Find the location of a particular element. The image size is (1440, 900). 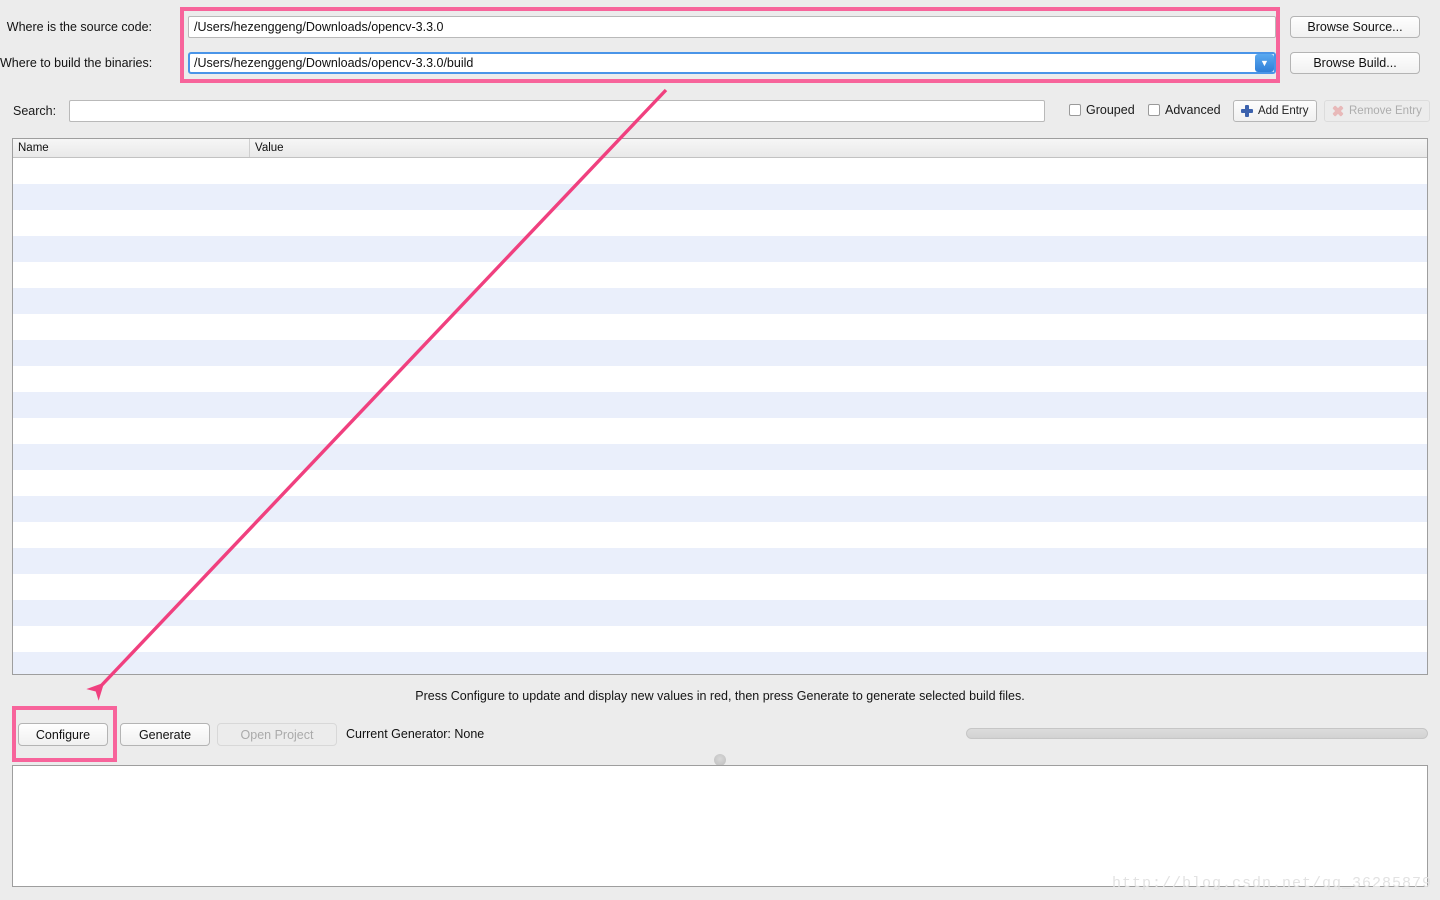

grouped-checkbox: Grouped is located at coordinates (1102, 110).